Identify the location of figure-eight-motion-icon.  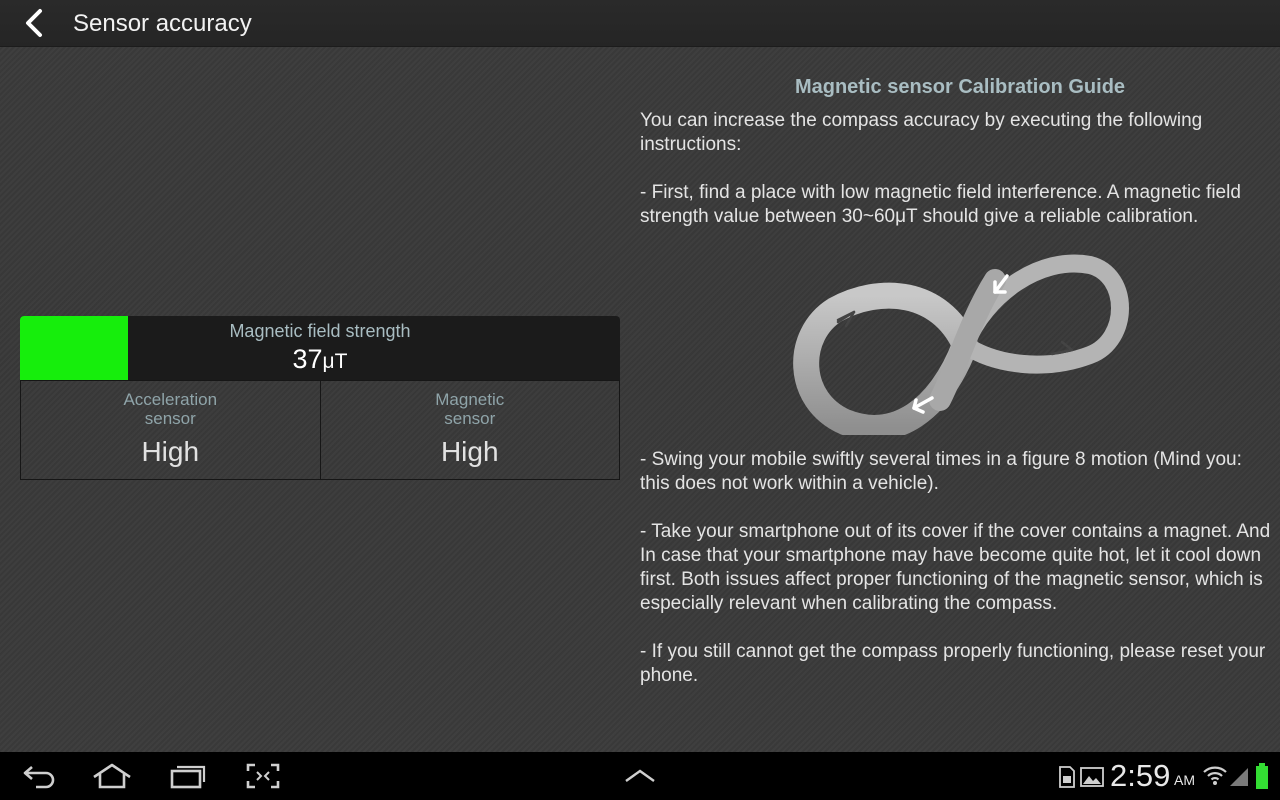
(961, 344).